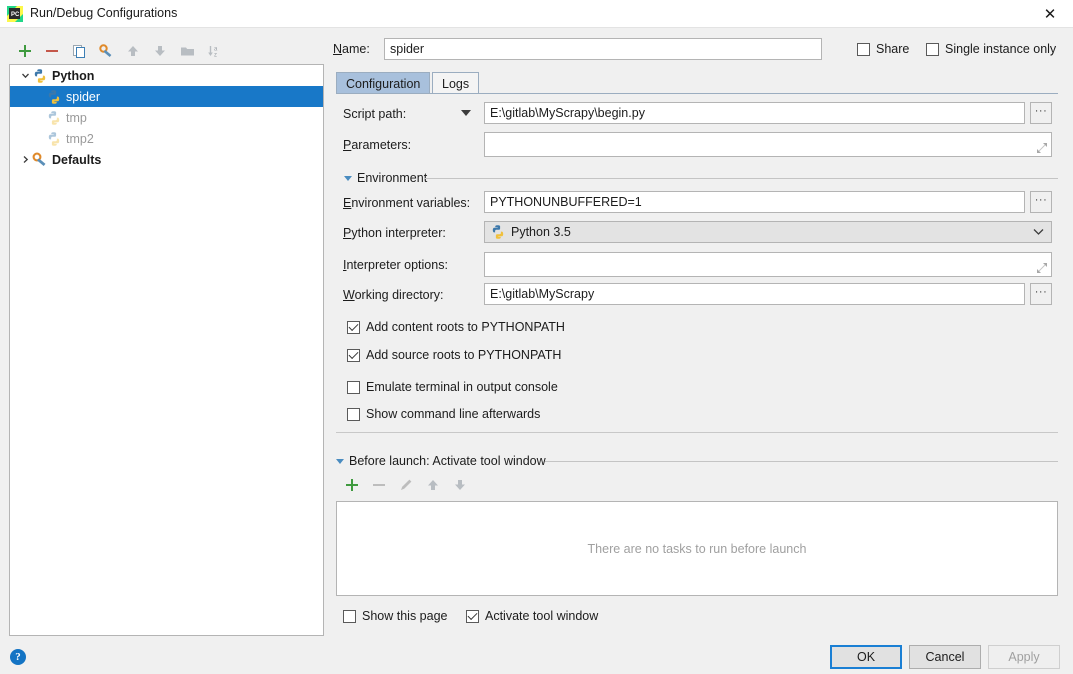 The image size is (1073, 674). Describe the element at coordinates (696, 83) in the screenshot. I see `tab-bar: Configuration Logs` at that location.